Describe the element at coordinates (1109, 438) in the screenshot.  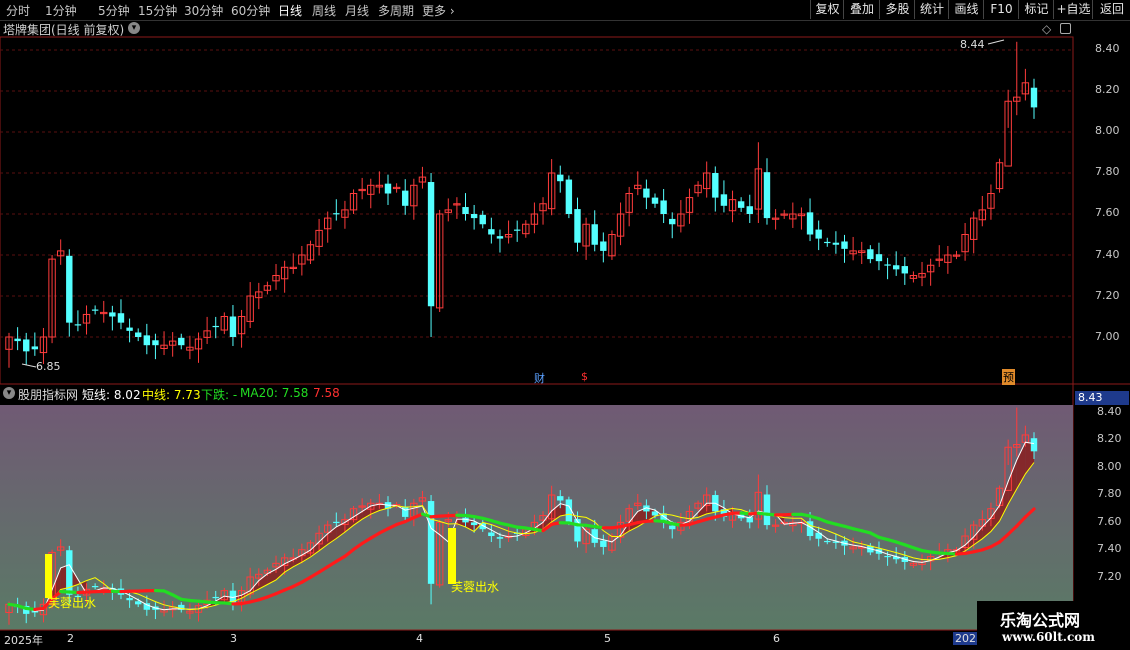
I see `ind-price-tick: 8.20` at that location.